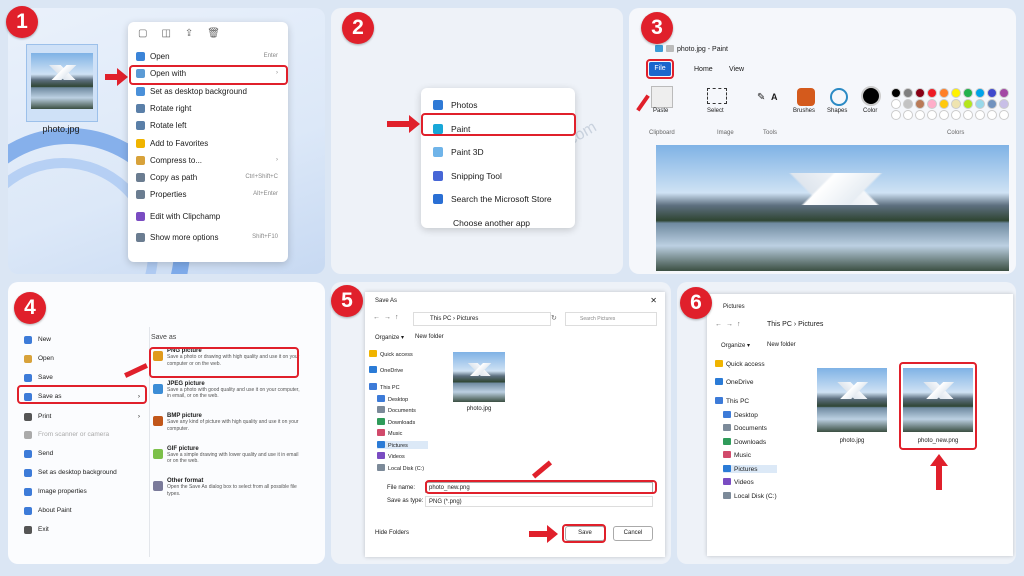 This screenshot has height=576, width=1024. Describe the element at coordinates (208, 108) in the screenshot. I see `menu-item-rotate-right: Rotate right` at that location.